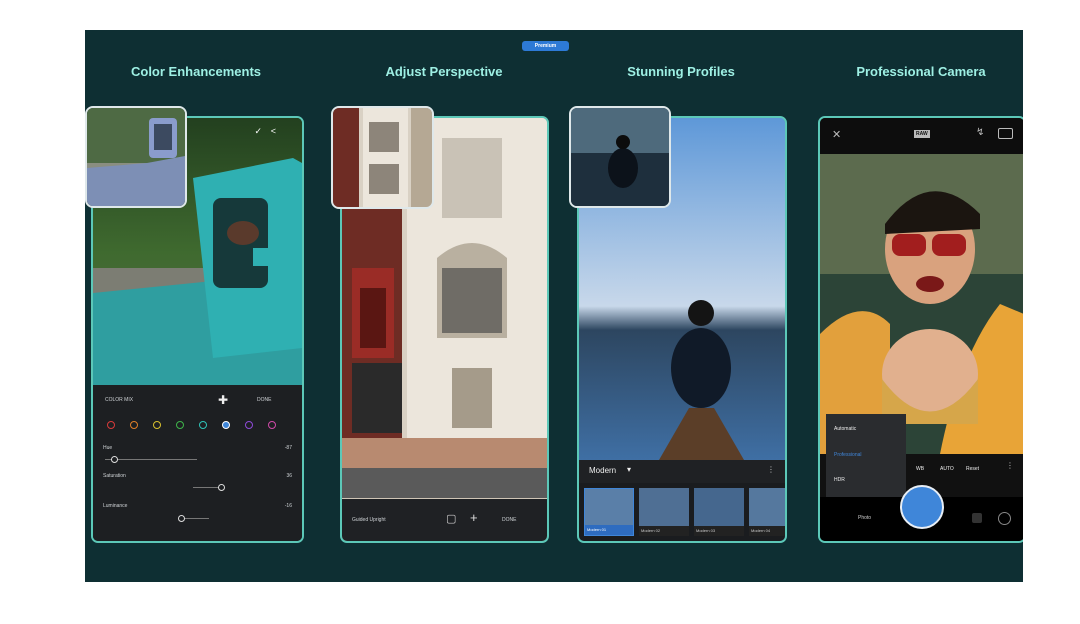 This screenshot has width=1080, height=624. I want to click on shutter-button, so click(922, 507).